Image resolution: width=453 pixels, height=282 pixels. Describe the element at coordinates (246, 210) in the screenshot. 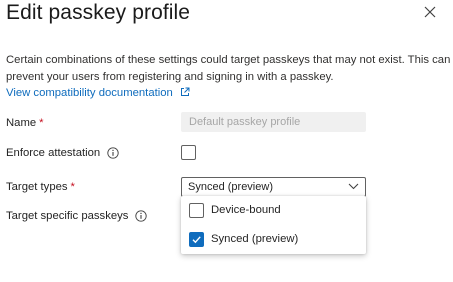

I see `option-label: Device-bound` at that location.